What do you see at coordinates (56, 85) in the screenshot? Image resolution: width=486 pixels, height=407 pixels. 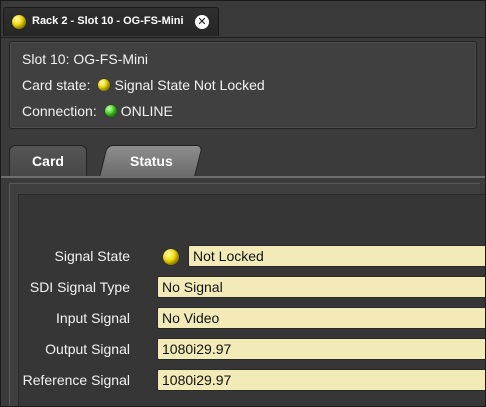 I see `card-state-label: Card state:` at bounding box center [56, 85].